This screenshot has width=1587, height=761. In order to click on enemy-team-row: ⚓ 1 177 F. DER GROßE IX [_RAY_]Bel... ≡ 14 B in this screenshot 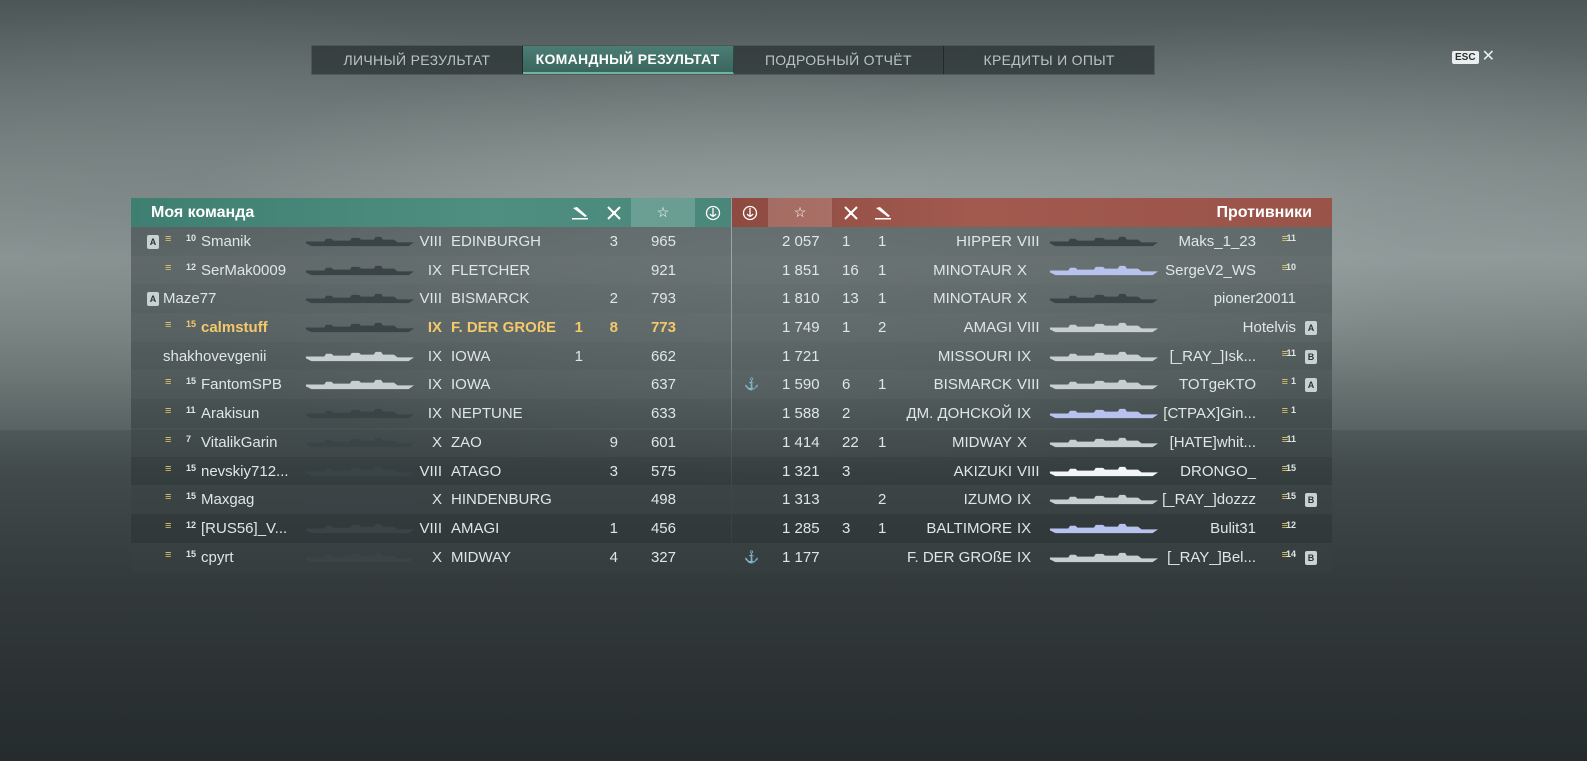, I will do `click(1032, 557)`.